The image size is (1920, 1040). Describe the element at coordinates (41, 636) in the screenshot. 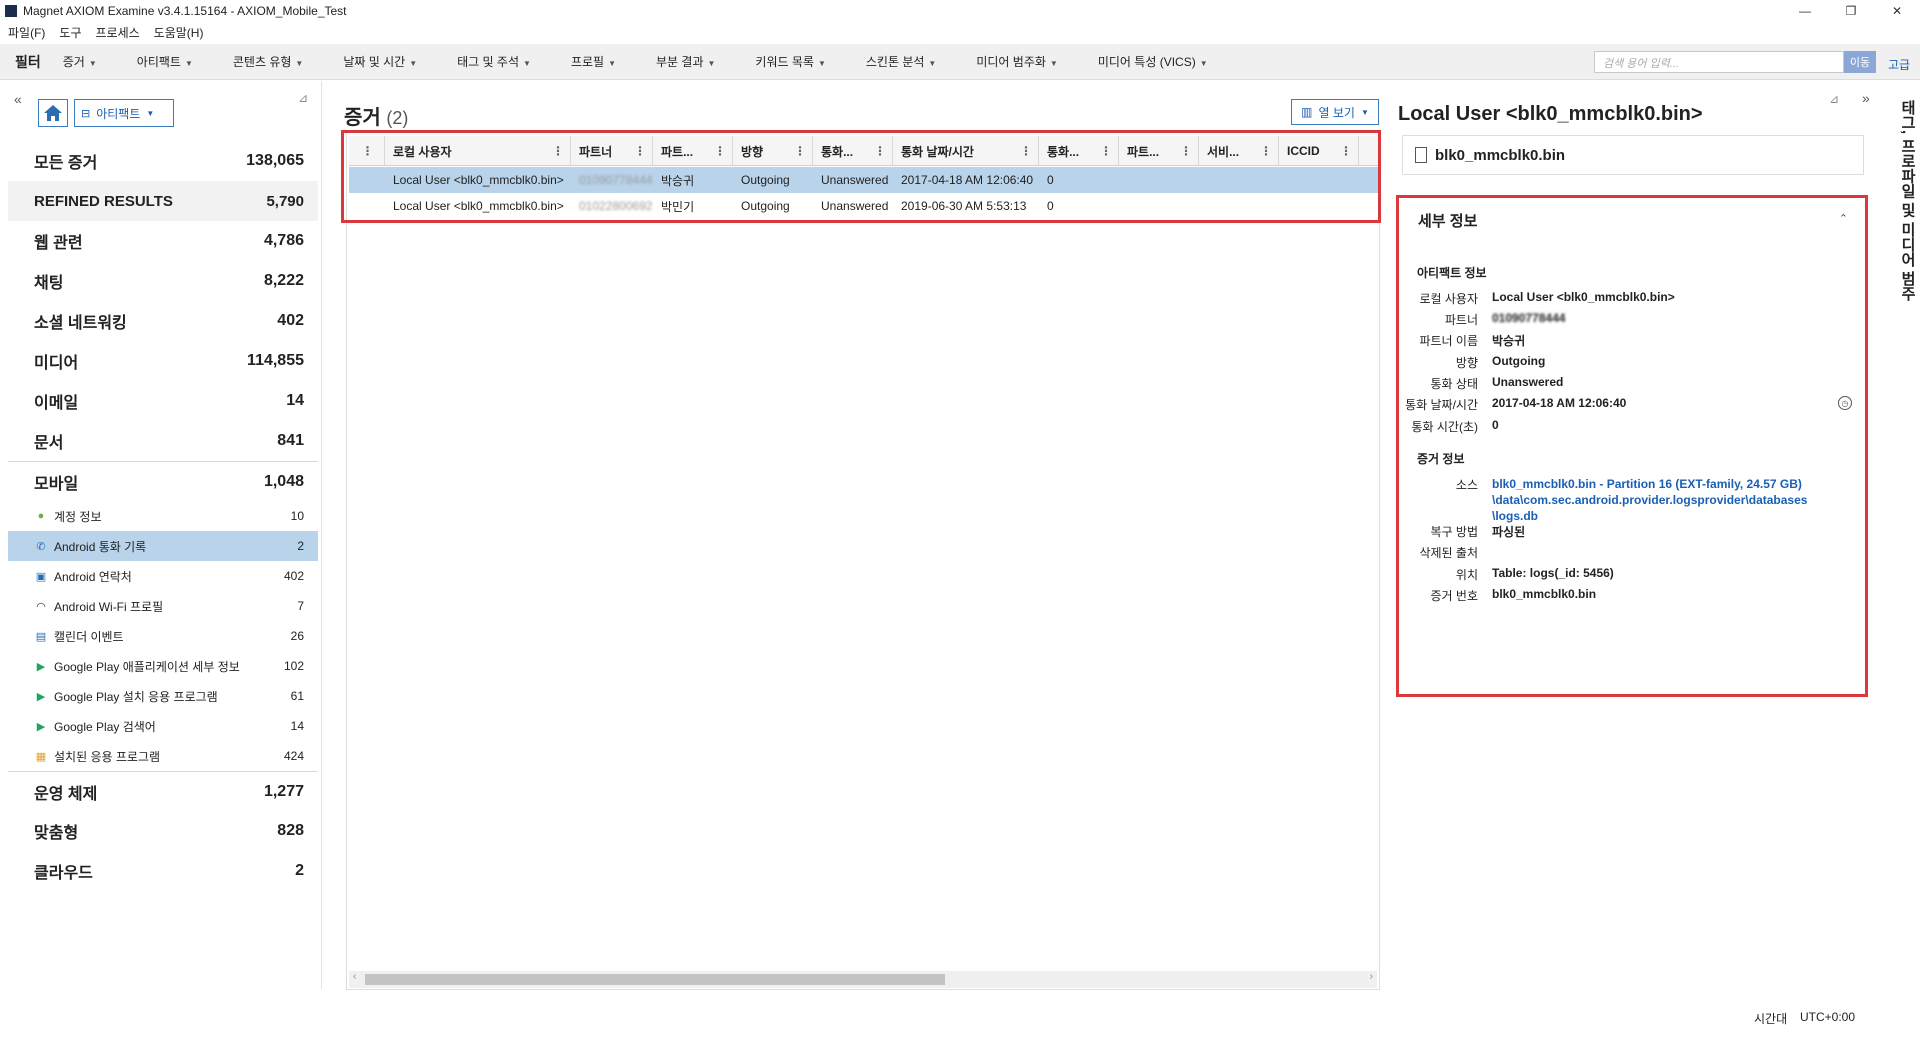

I see `calendar-icon: ▤` at that location.